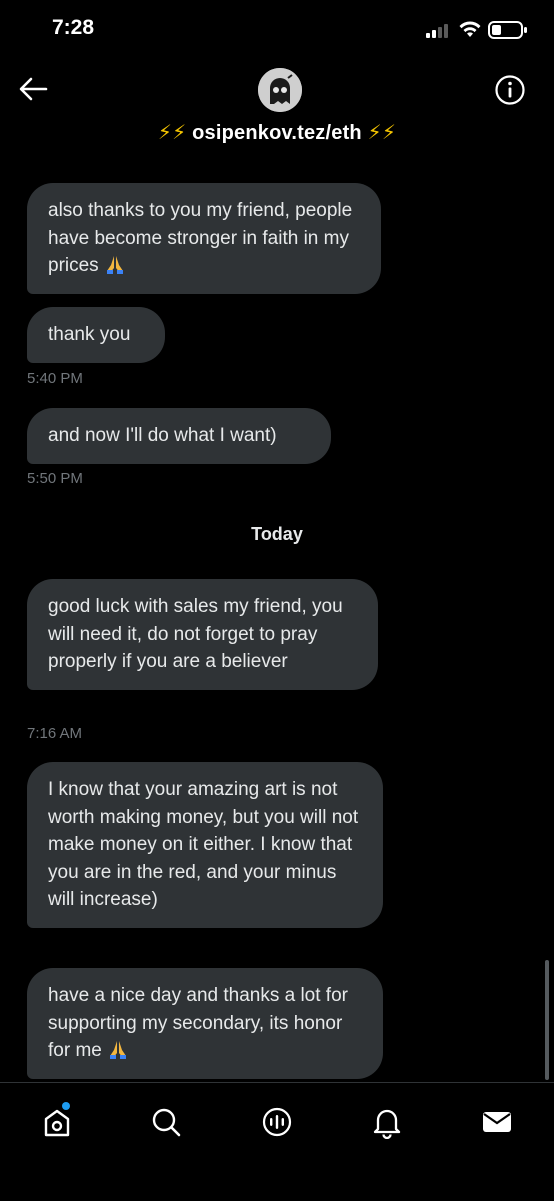 The image size is (554, 1201). Describe the element at coordinates (89, 334) in the screenshot. I see `message-text: thank you` at that location.